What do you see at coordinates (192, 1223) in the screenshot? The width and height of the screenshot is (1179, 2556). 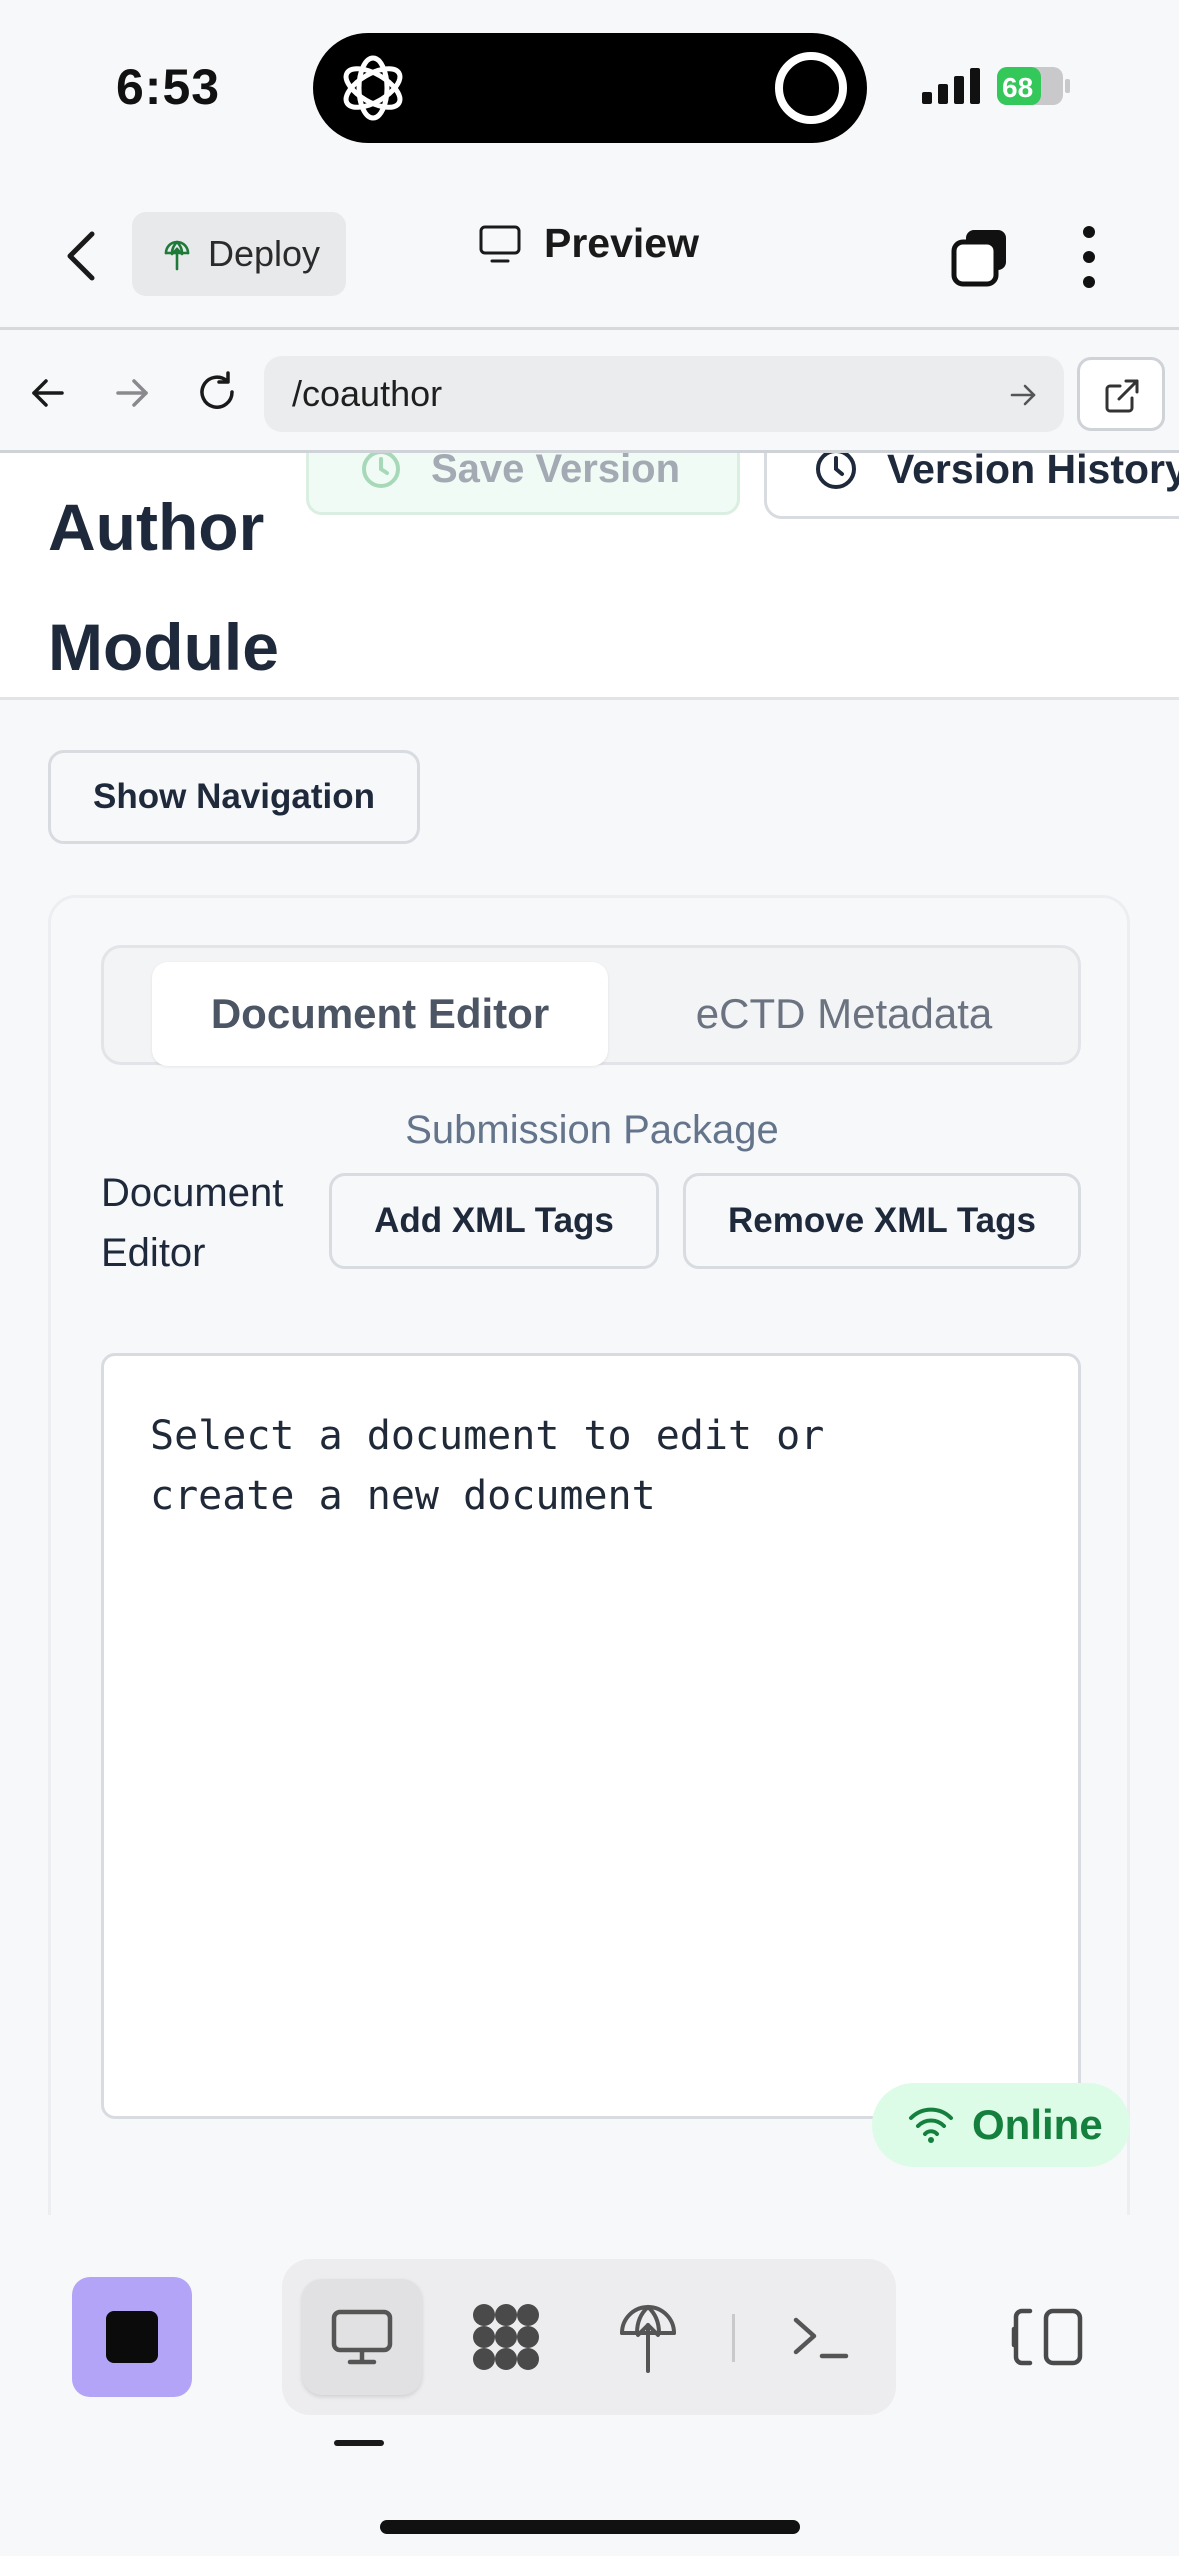 I see `document-editor-heading: Document Editor` at bounding box center [192, 1223].